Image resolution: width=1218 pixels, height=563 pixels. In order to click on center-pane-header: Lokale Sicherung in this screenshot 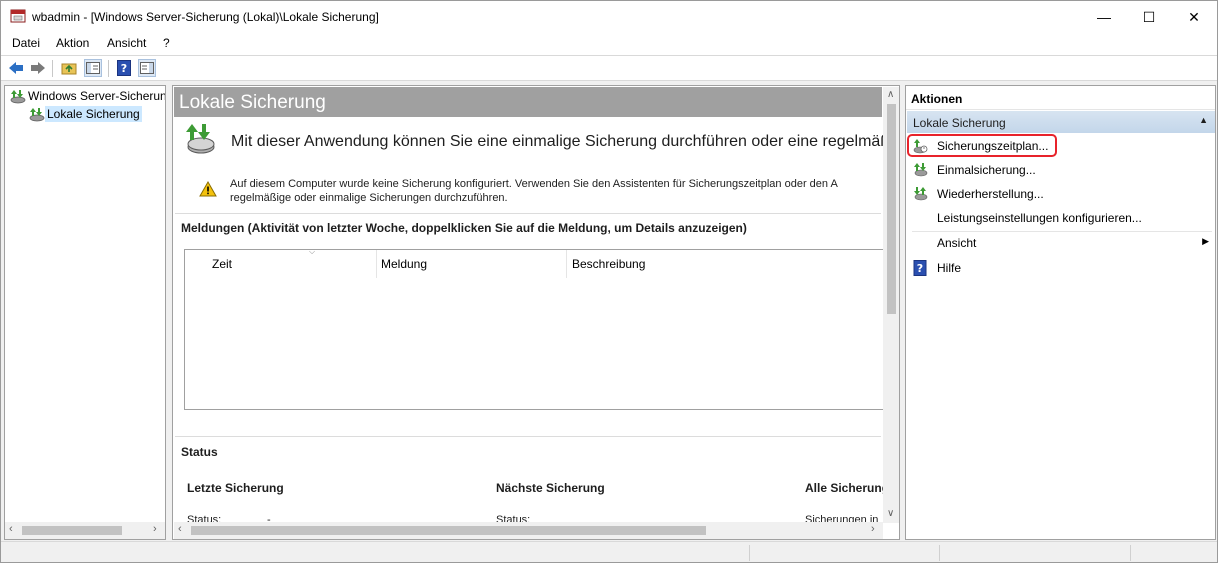, I will do `click(528, 102)`.